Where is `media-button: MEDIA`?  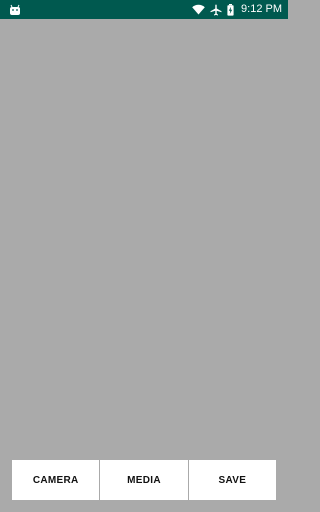 media-button: MEDIA is located at coordinates (144, 480).